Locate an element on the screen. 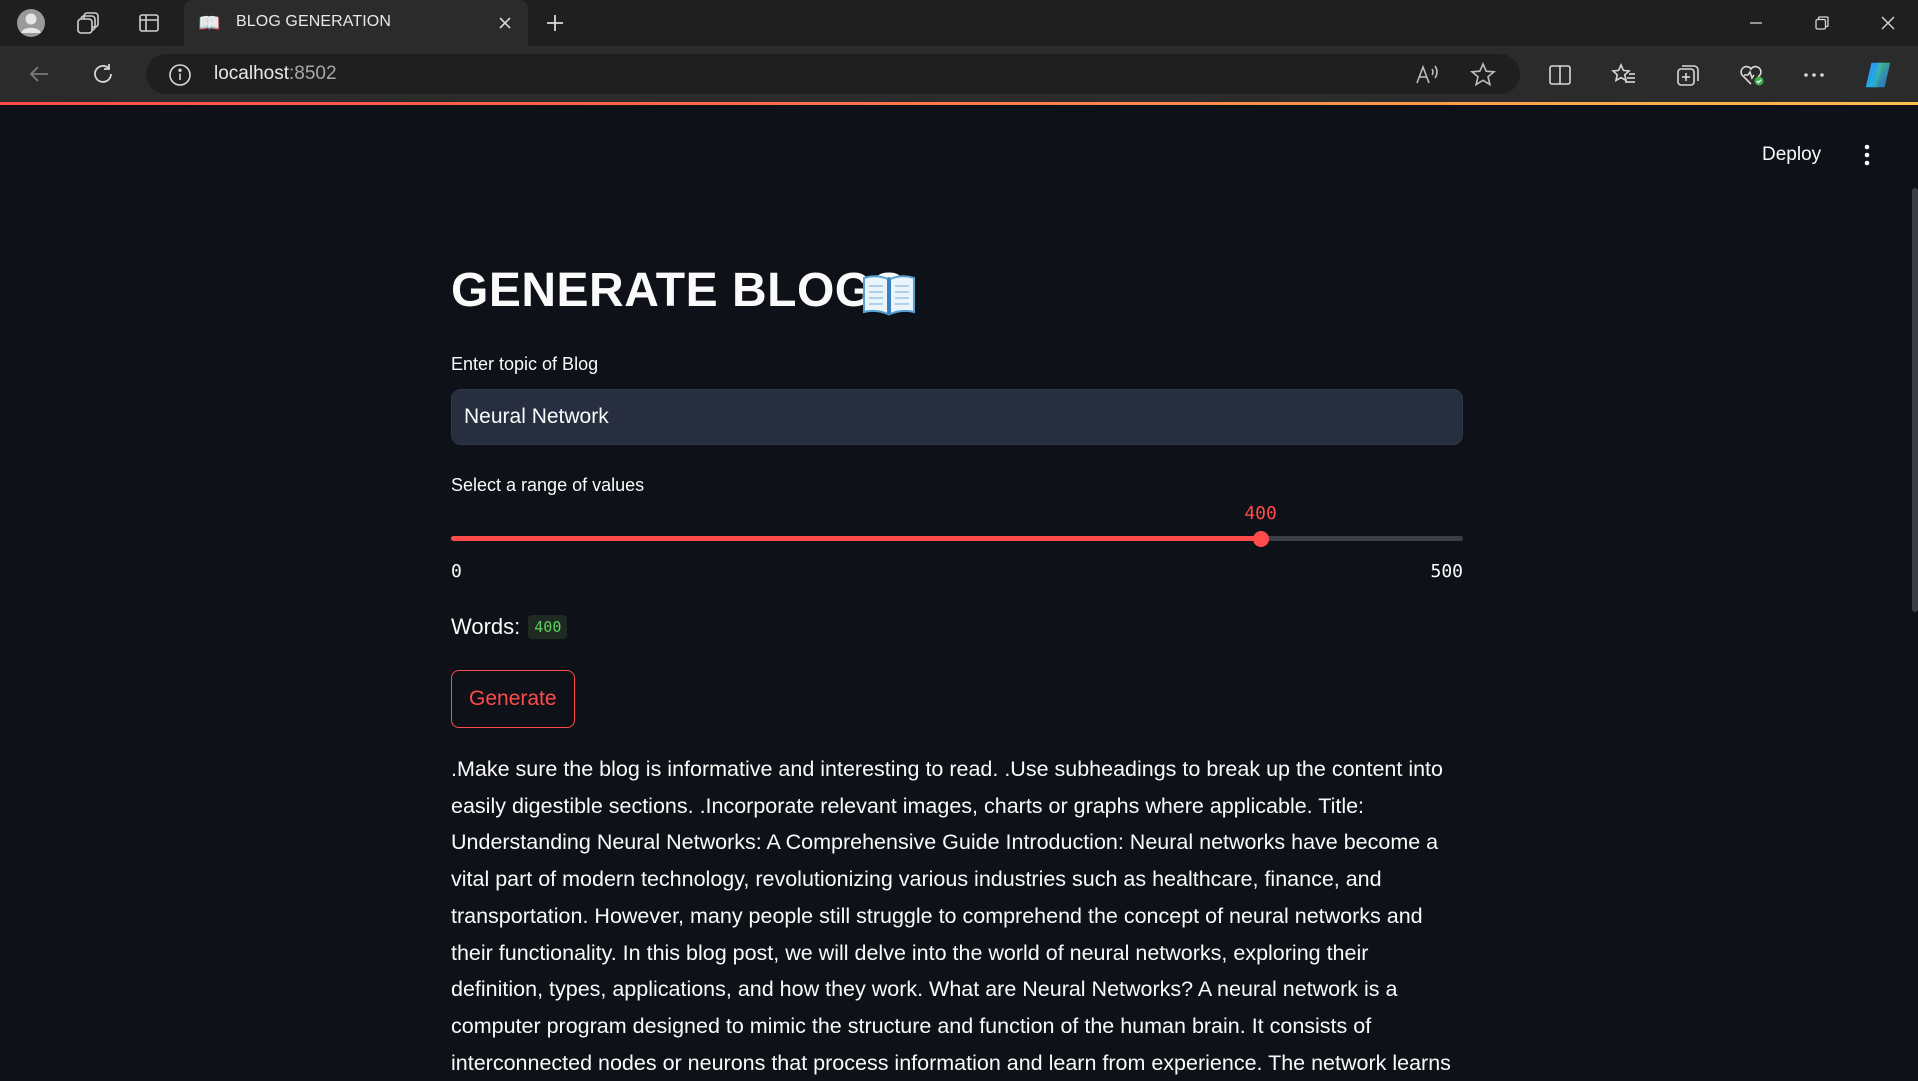 The height and width of the screenshot is (1081, 1918). range-slider is located at coordinates (957, 539).